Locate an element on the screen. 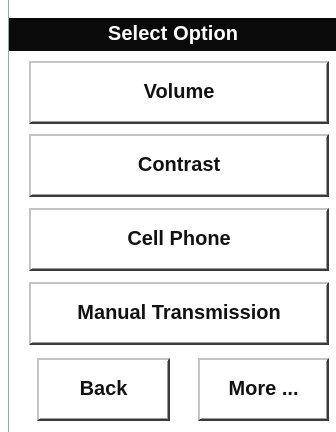 The height and width of the screenshot is (432, 336). contrast-button: Contrast is located at coordinates (179, 165).